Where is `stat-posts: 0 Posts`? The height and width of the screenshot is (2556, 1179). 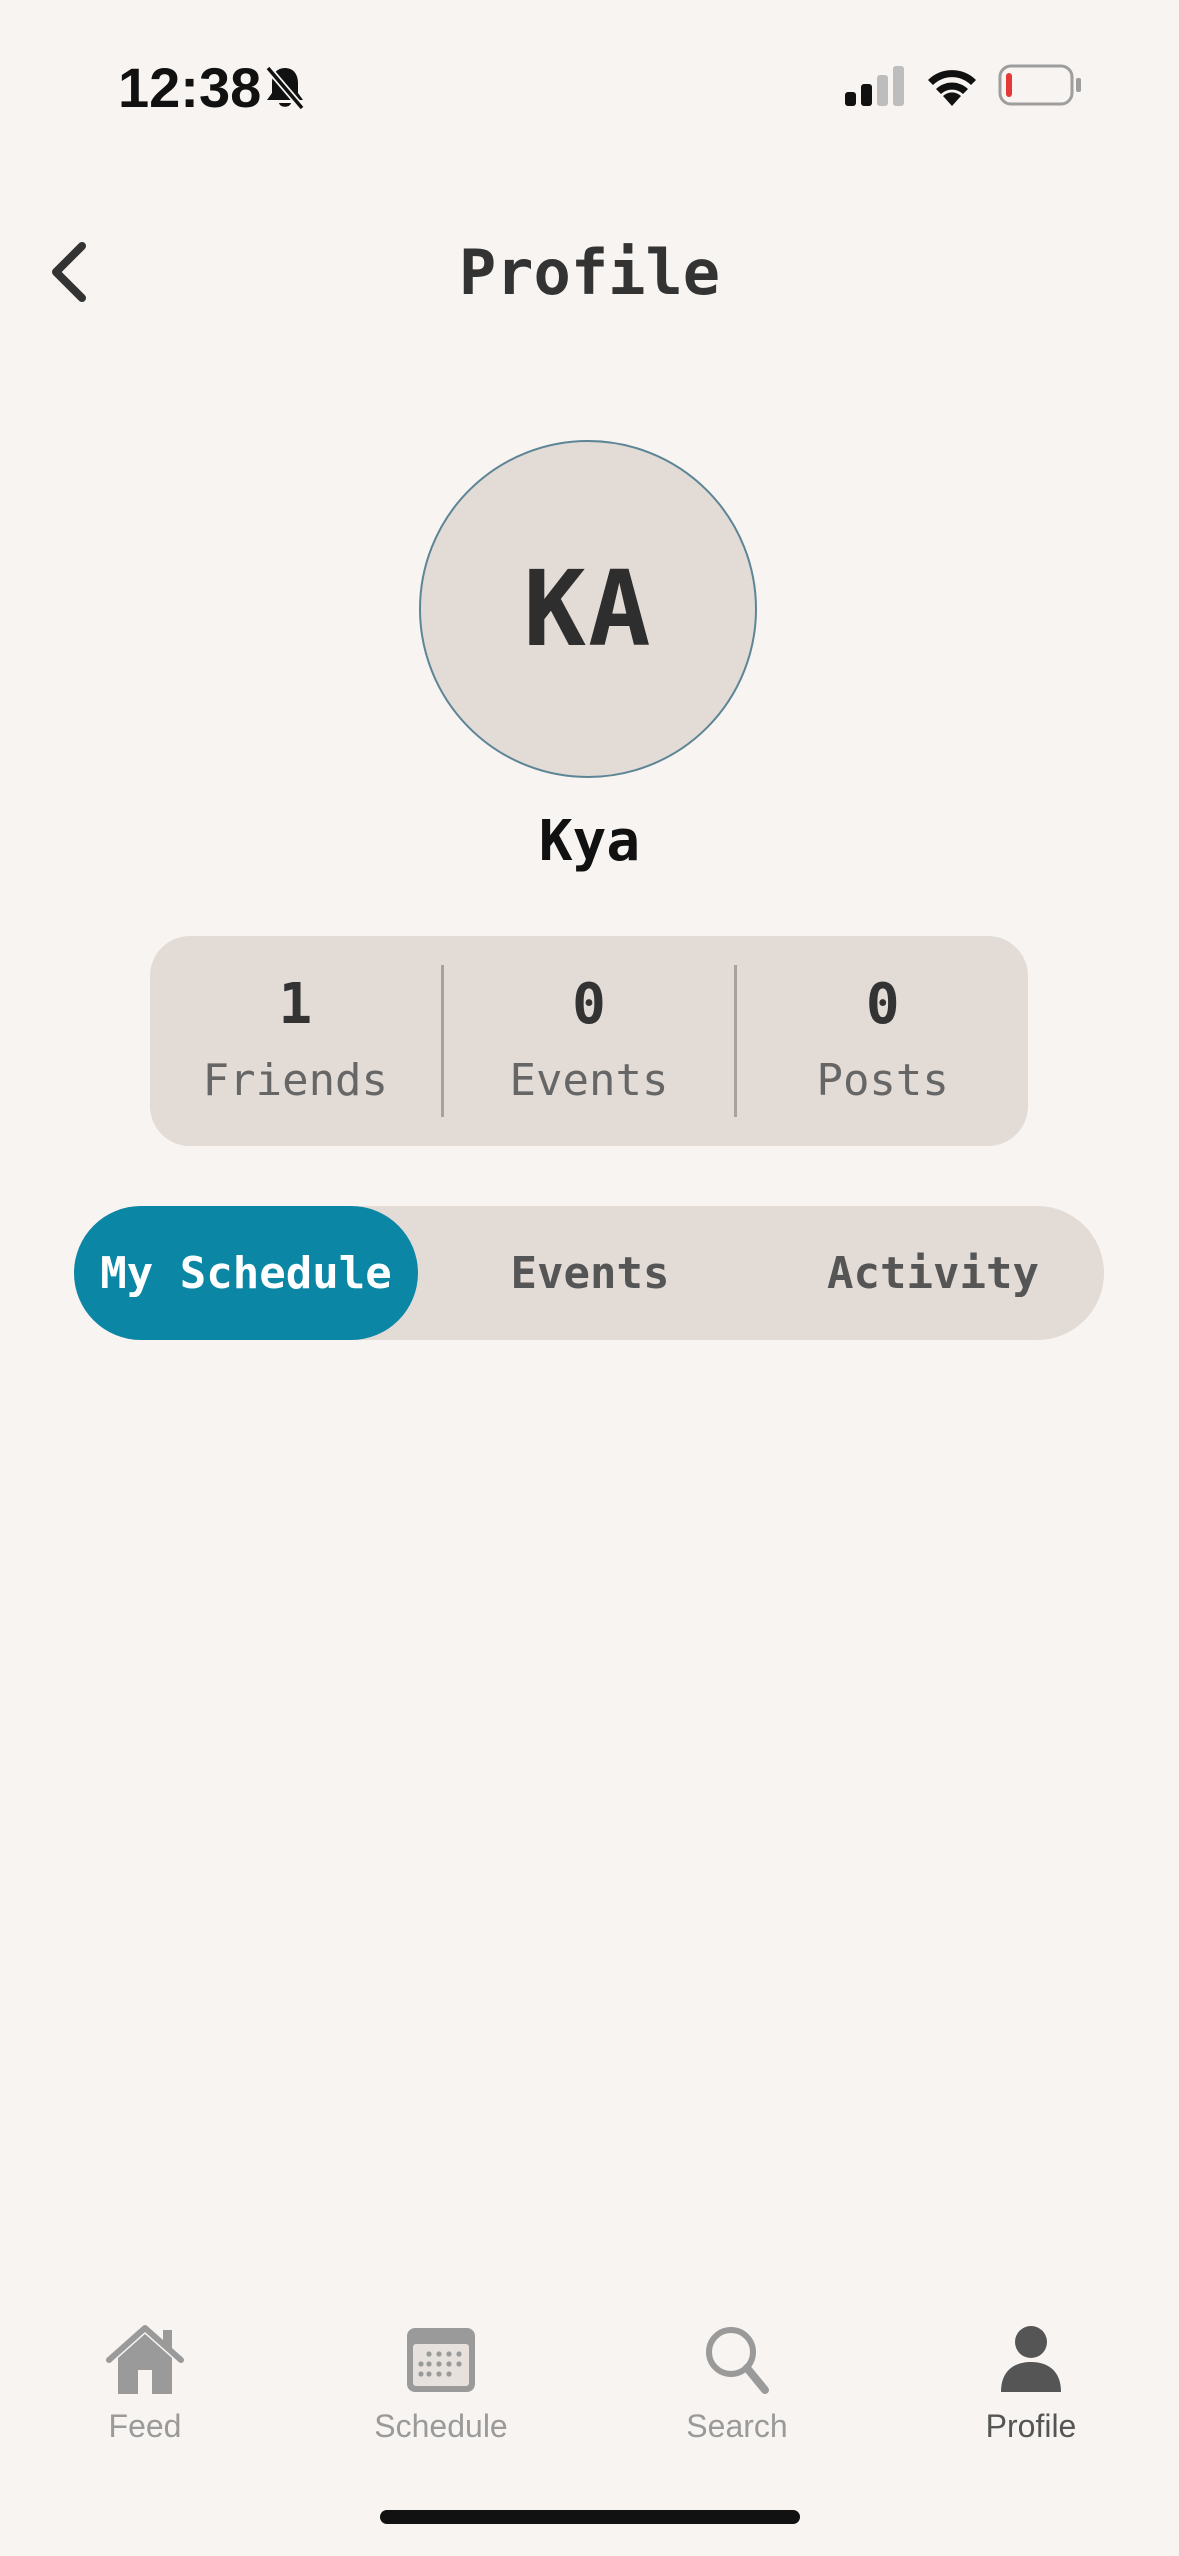 stat-posts: 0 Posts is located at coordinates (882, 1041).